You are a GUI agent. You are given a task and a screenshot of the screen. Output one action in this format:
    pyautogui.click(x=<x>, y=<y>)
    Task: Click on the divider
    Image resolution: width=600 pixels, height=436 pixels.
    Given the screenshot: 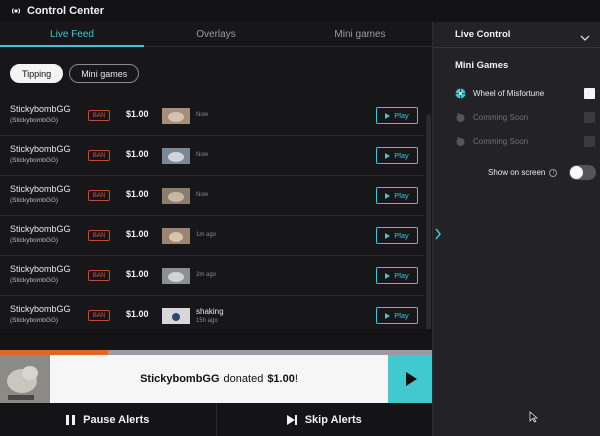 What is the action you would take?
    pyautogui.click(x=516, y=47)
    